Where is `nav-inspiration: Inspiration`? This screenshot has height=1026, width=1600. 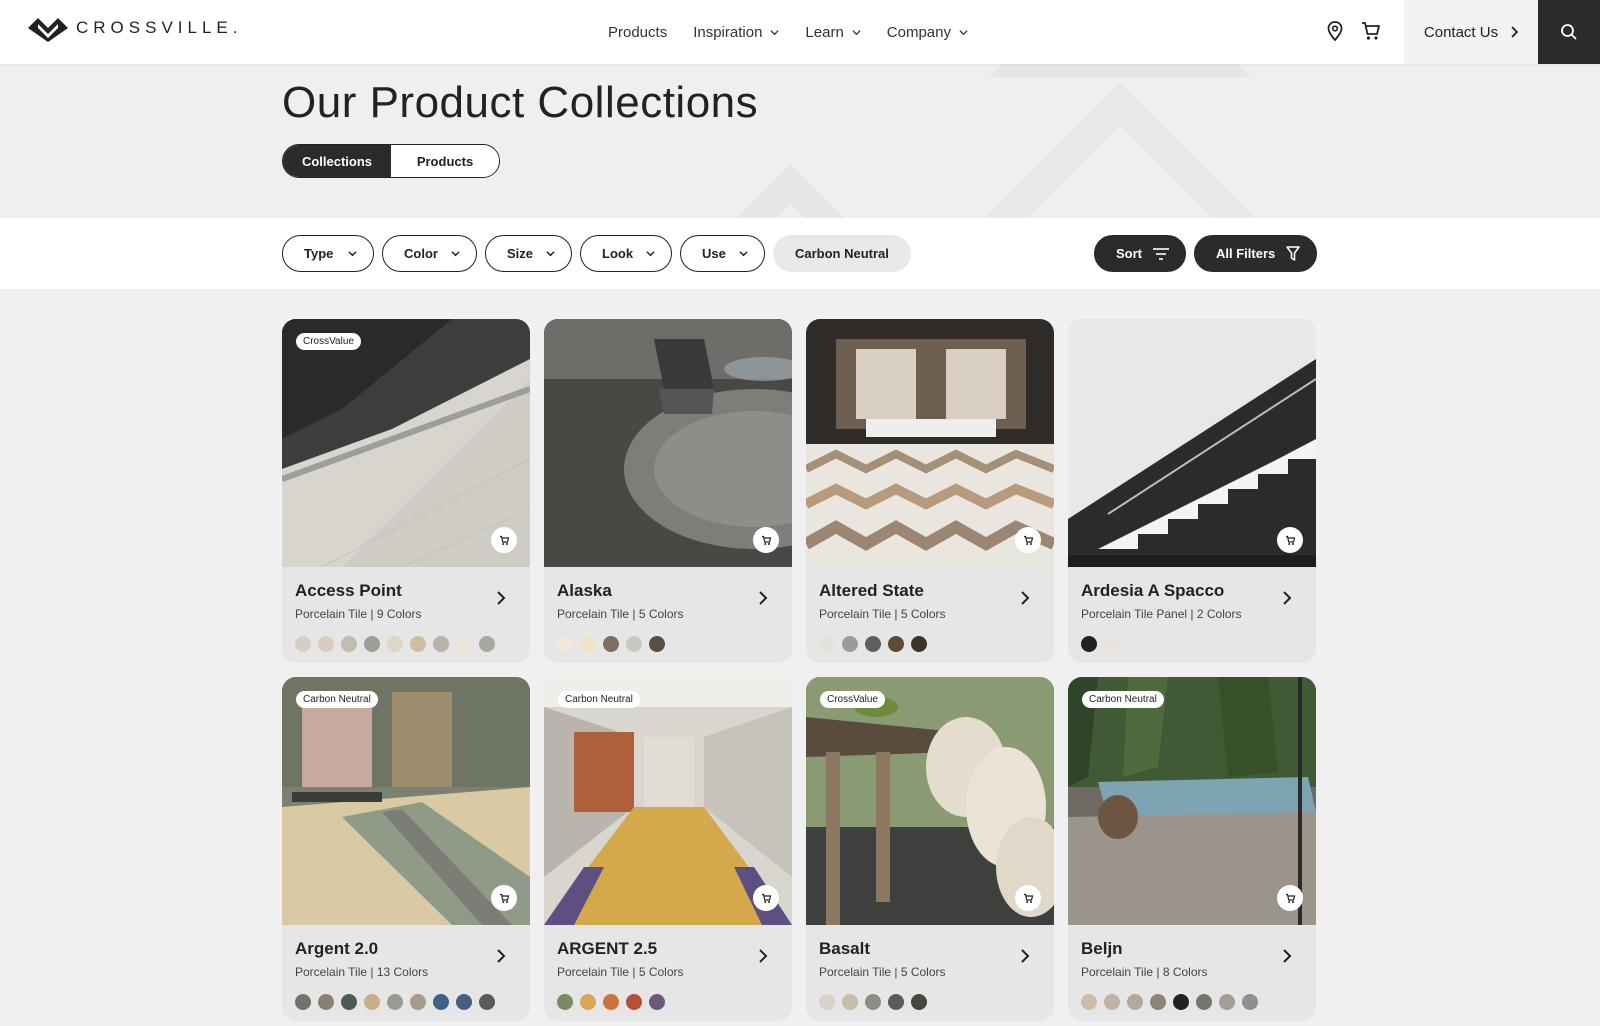
nav-inspiration: Inspiration is located at coordinates (736, 32).